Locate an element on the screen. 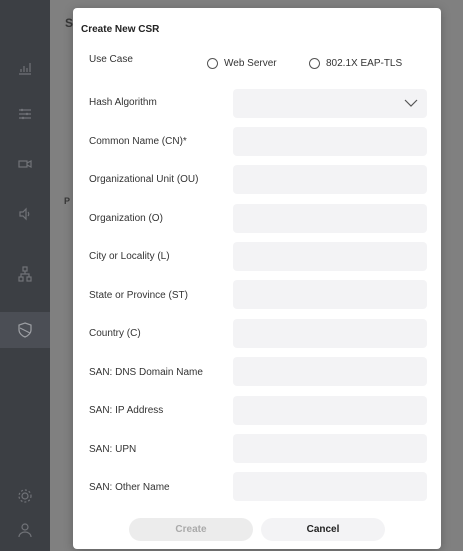 This screenshot has width=463, height=551. city-input is located at coordinates (330, 256).